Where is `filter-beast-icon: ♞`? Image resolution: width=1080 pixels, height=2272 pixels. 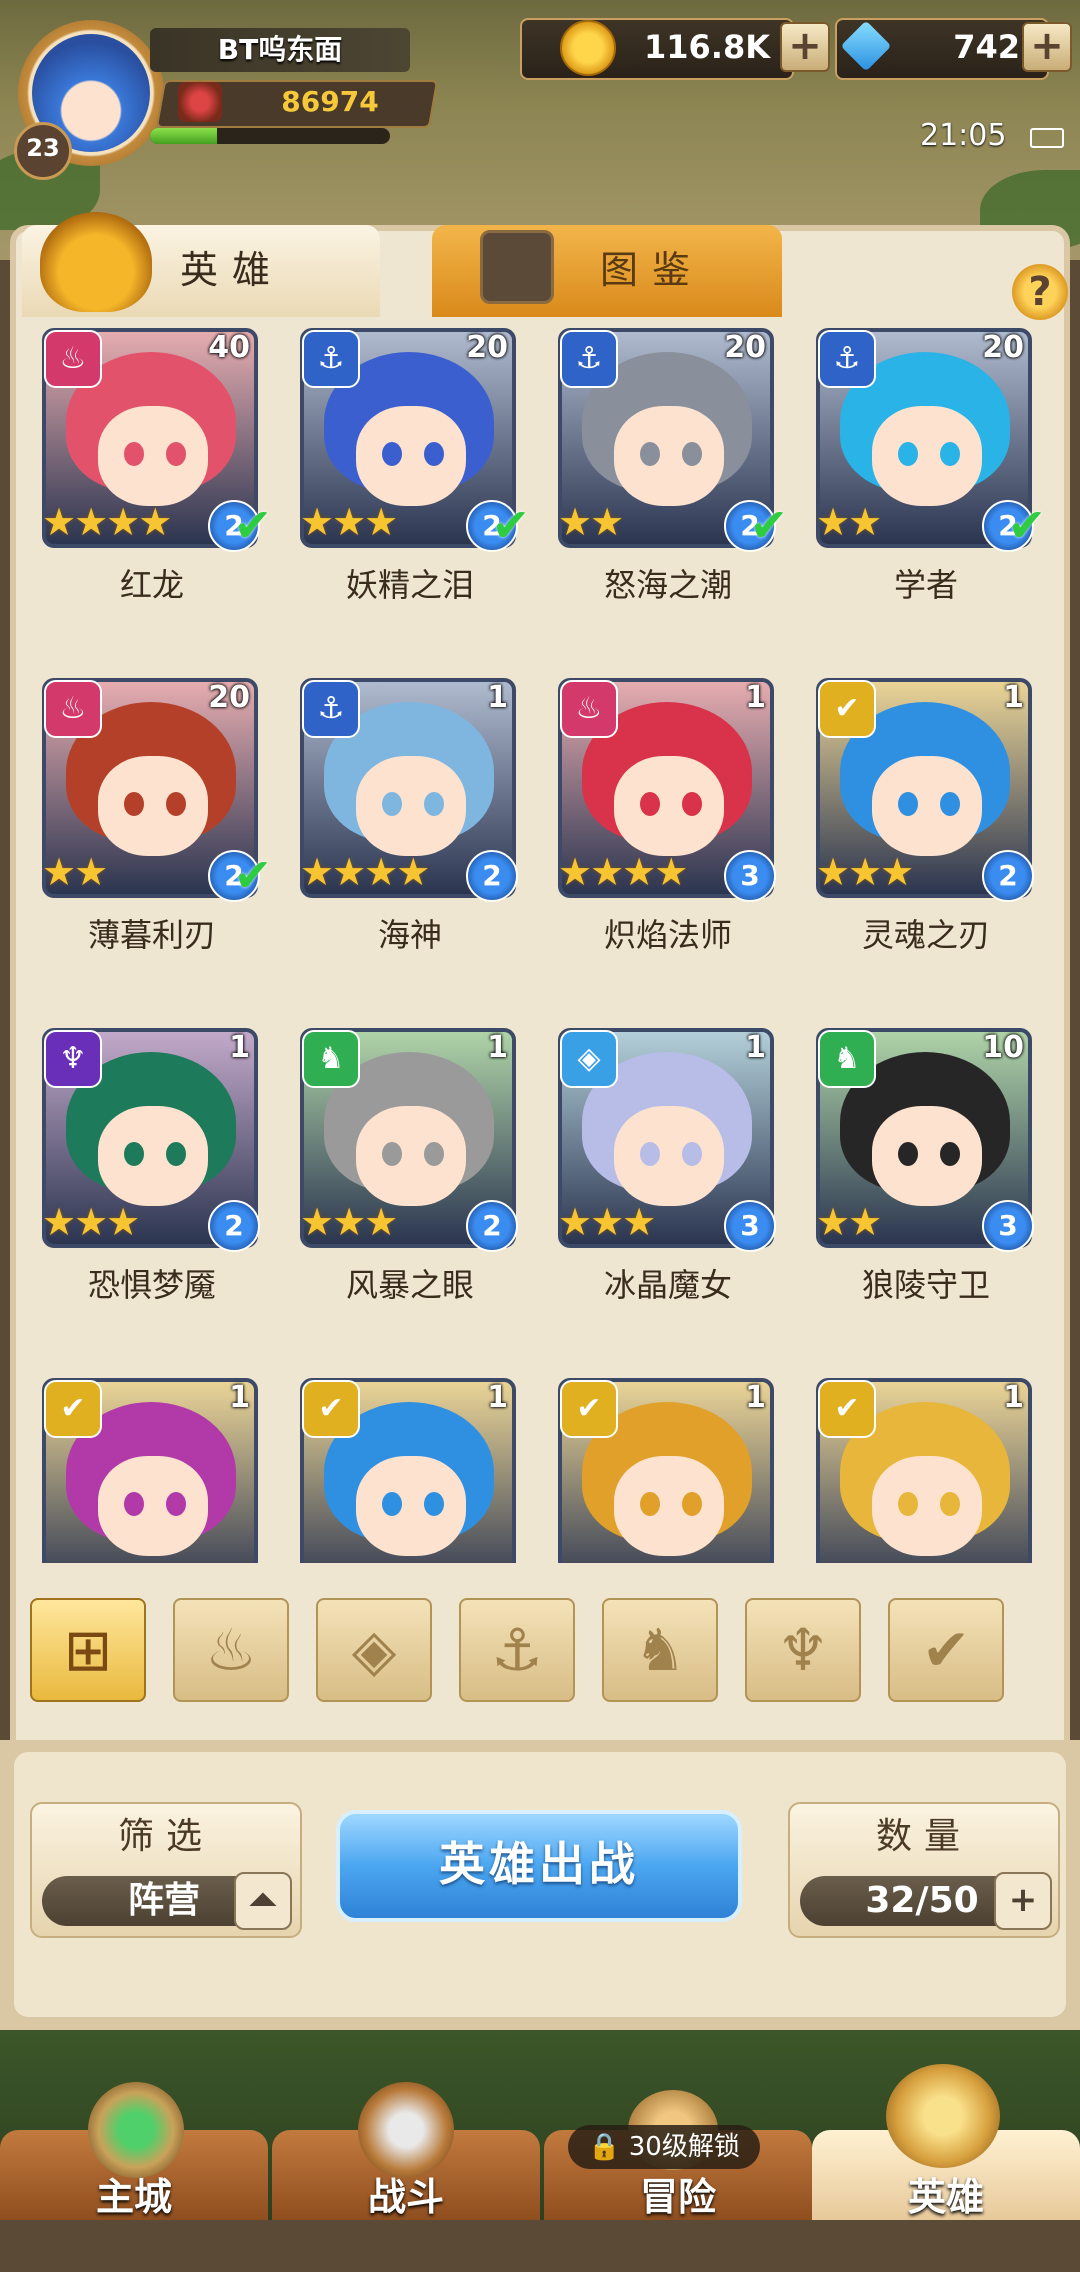
filter-beast-icon: ♞ is located at coordinates (660, 1650).